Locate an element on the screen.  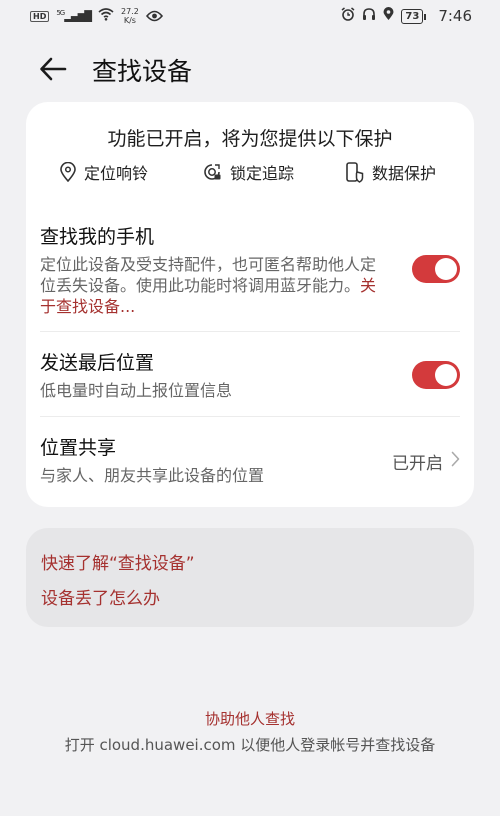
feature-locate-ring: 定位响铃 is located at coordinates (104, 172).